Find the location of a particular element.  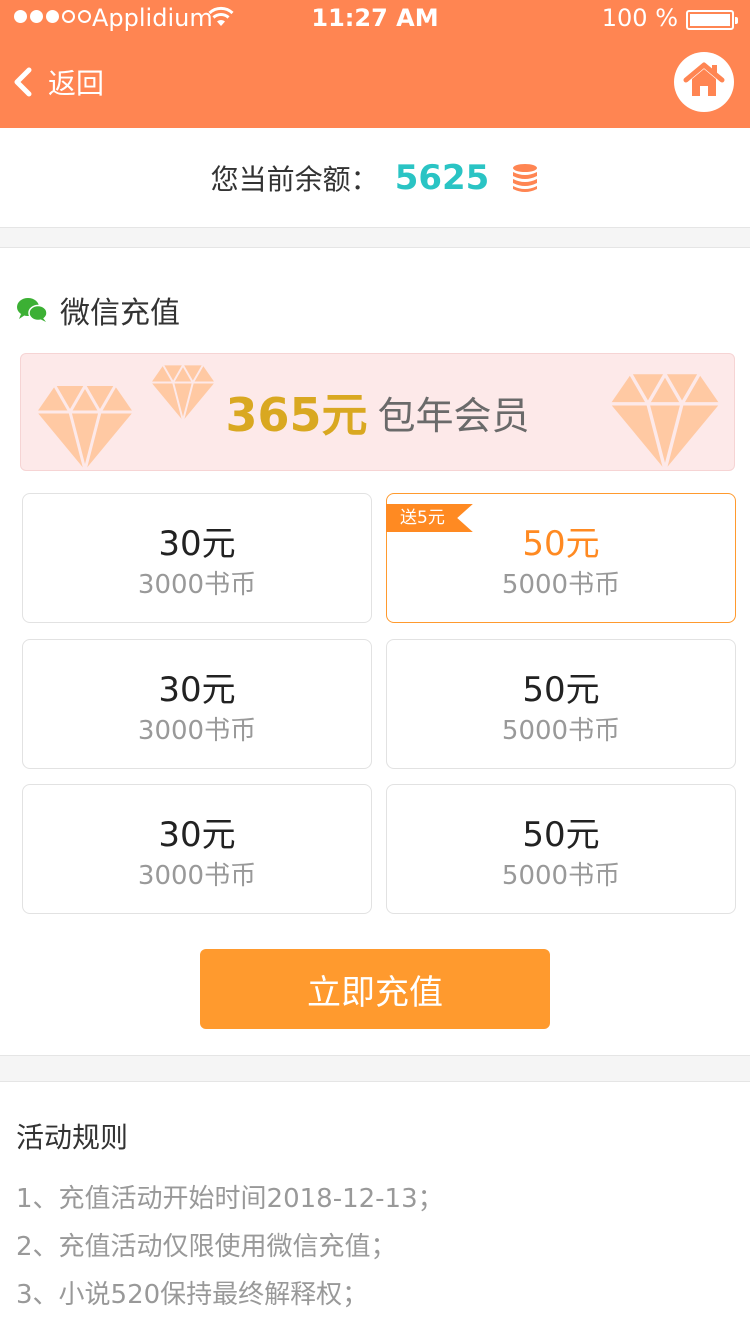

home-button is located at coordinates (704, 82).